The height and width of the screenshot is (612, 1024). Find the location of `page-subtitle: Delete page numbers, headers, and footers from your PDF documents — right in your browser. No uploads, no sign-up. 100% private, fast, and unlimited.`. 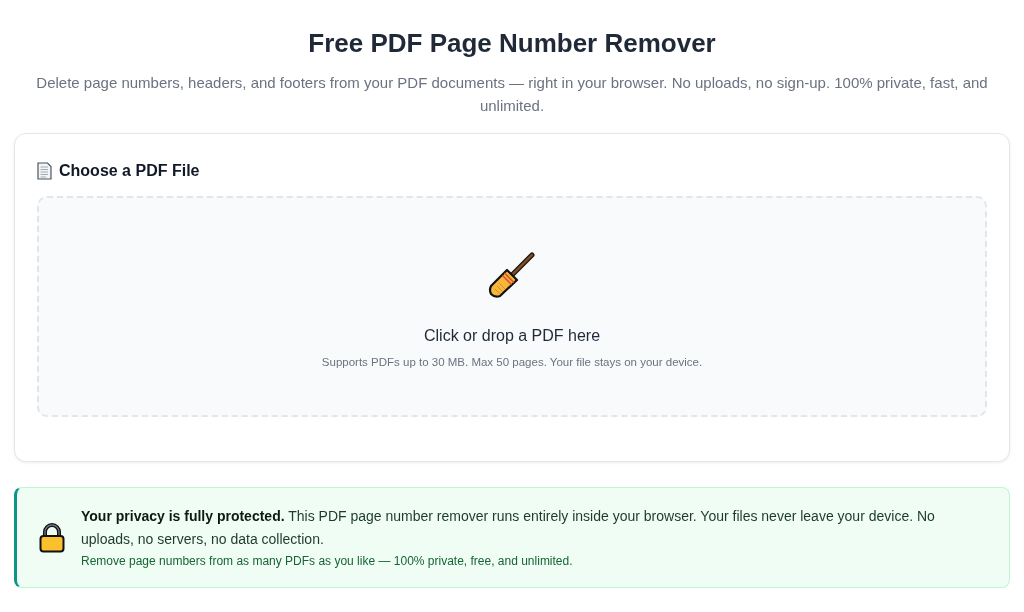

page-subtitle: Delete page numbers, headers, and footers from your PDF documents — right in your browser. No uploads, no sign-up. 100% private, fast, and unlimited. is located at coordinates (512, 94).